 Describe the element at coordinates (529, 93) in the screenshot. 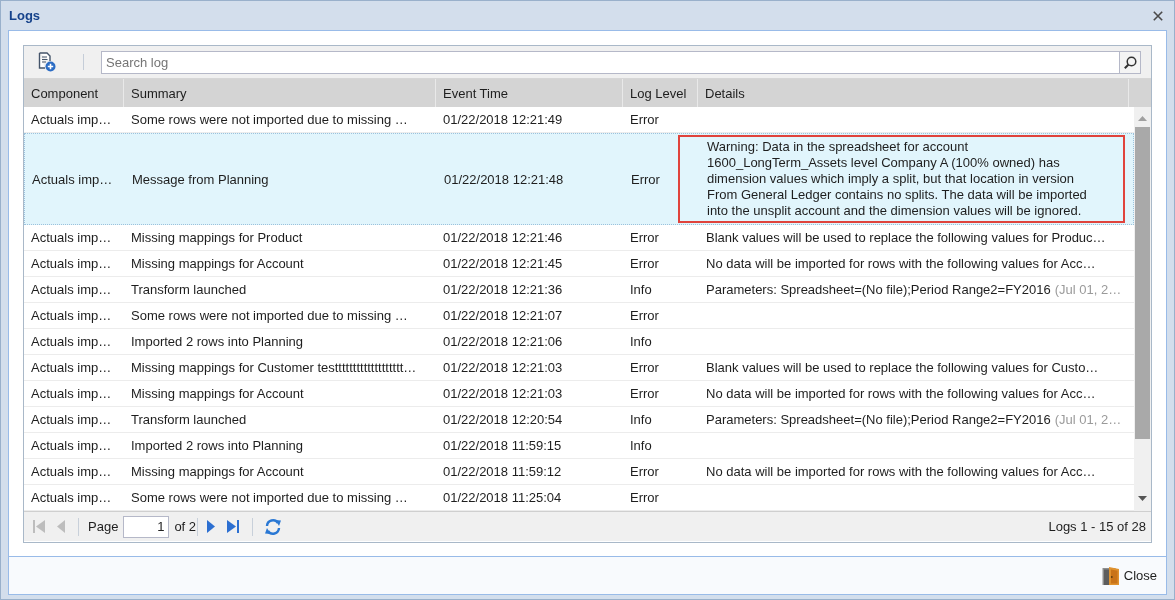

I see `column-header: Event Time` at that location.